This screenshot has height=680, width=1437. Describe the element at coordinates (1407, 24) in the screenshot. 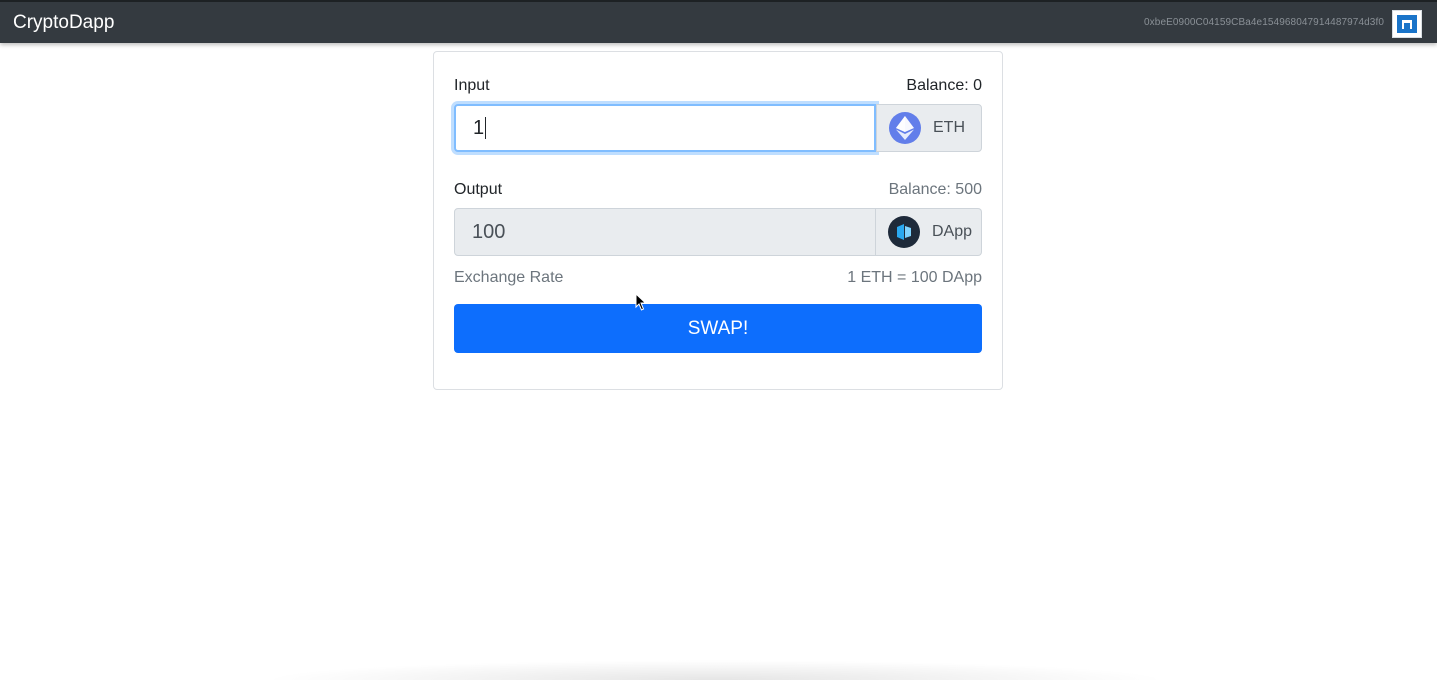

I see `account-identicon-icon` at that location.